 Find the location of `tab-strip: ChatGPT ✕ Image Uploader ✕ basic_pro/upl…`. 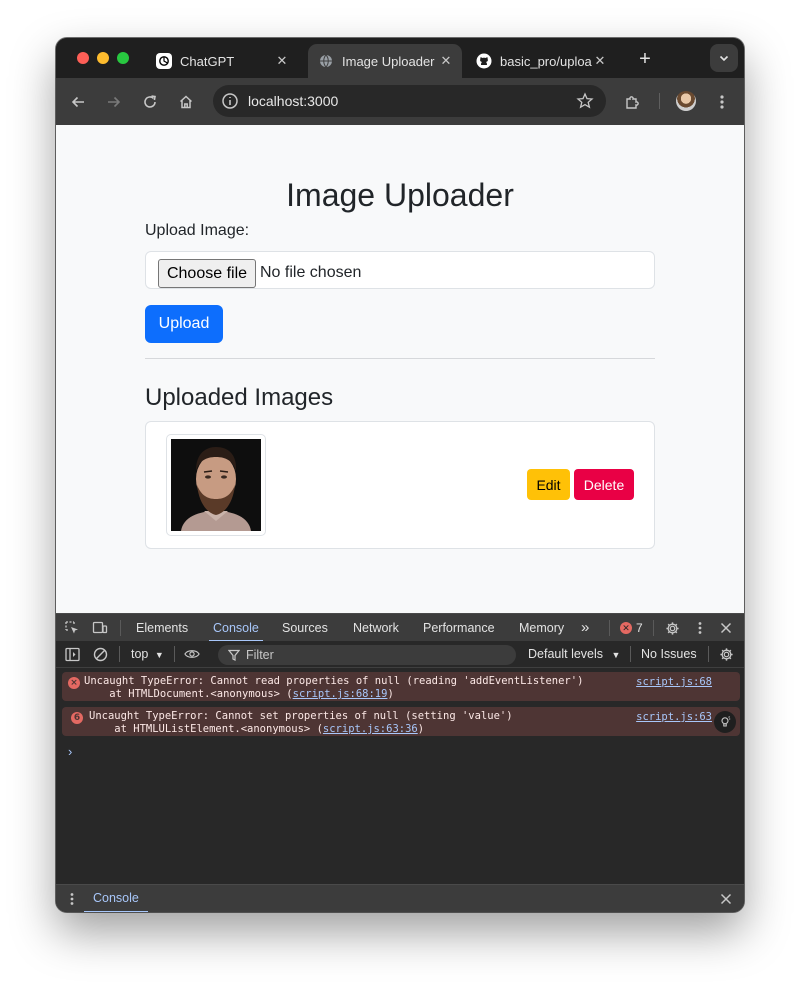

tab-strip: ChatGPT ✕ Image Uploader ✕ basic_pro/upl… is located at coordinates (400, 58).